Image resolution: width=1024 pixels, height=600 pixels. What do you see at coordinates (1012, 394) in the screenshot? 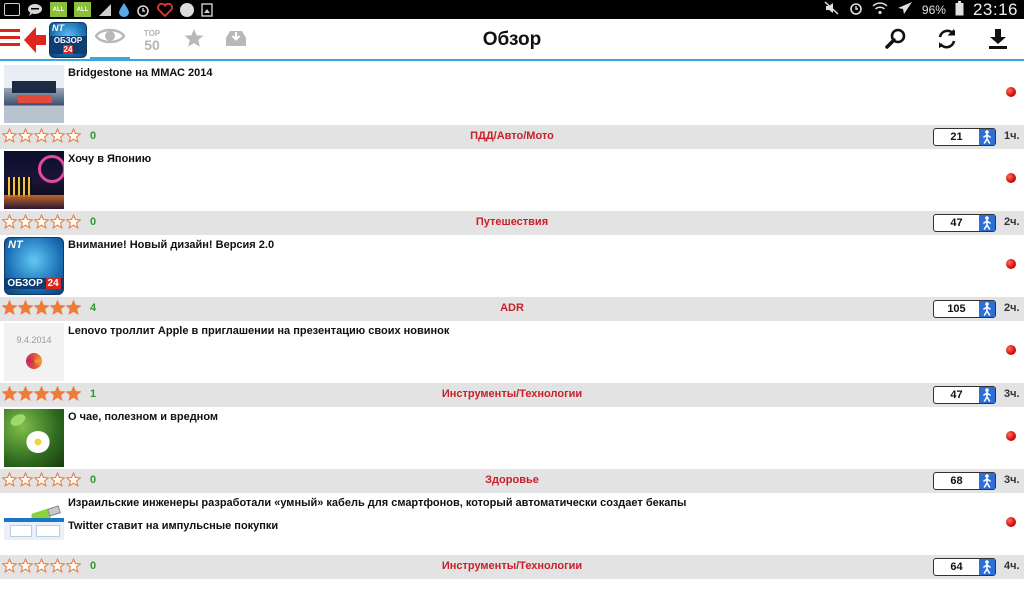
I see `item-time: 3ч.` at bounding box center [1012, 394].